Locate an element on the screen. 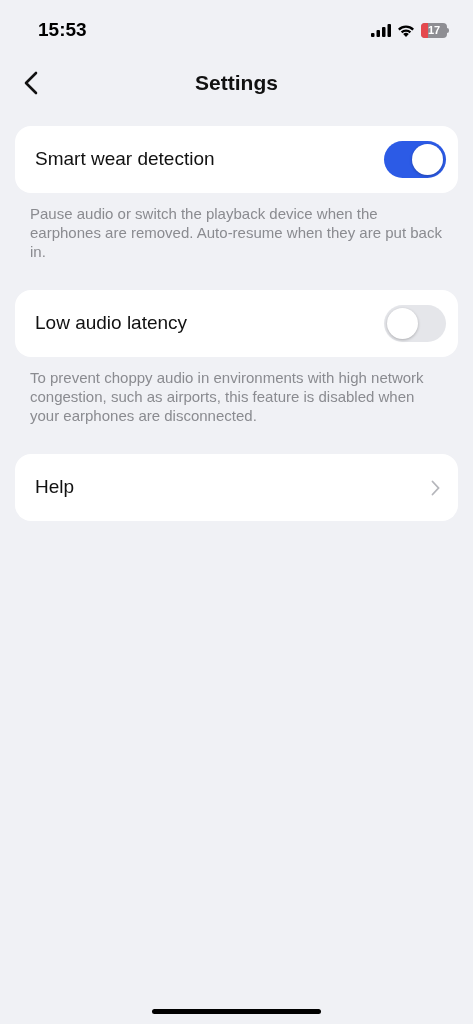 The height and width of the screenshot is (1024, 473). status-time: 15:53 is located at coordinates (62, 29).